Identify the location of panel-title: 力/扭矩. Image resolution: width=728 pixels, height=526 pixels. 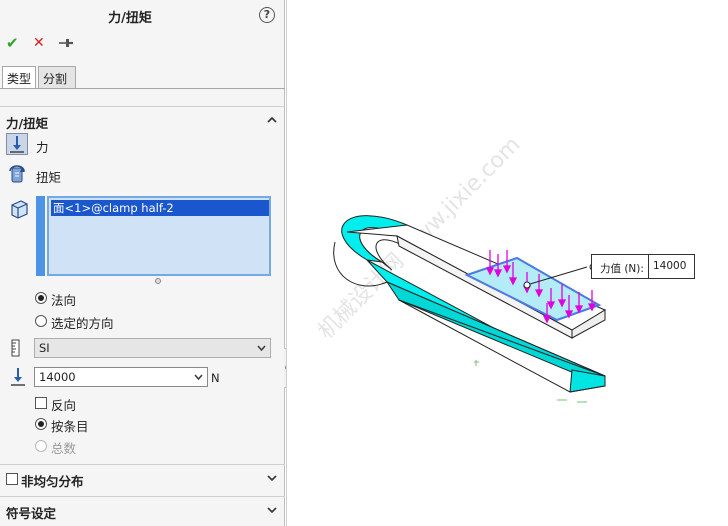
(130, 18).